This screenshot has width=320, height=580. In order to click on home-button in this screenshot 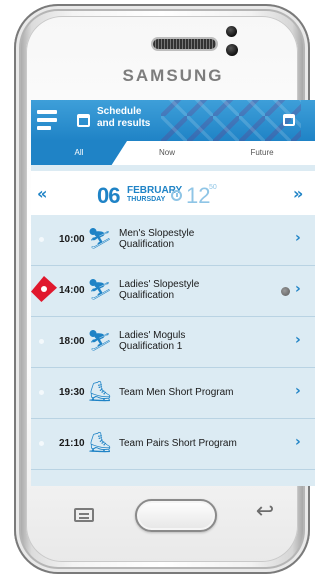, I will do `click(176, 515)`.